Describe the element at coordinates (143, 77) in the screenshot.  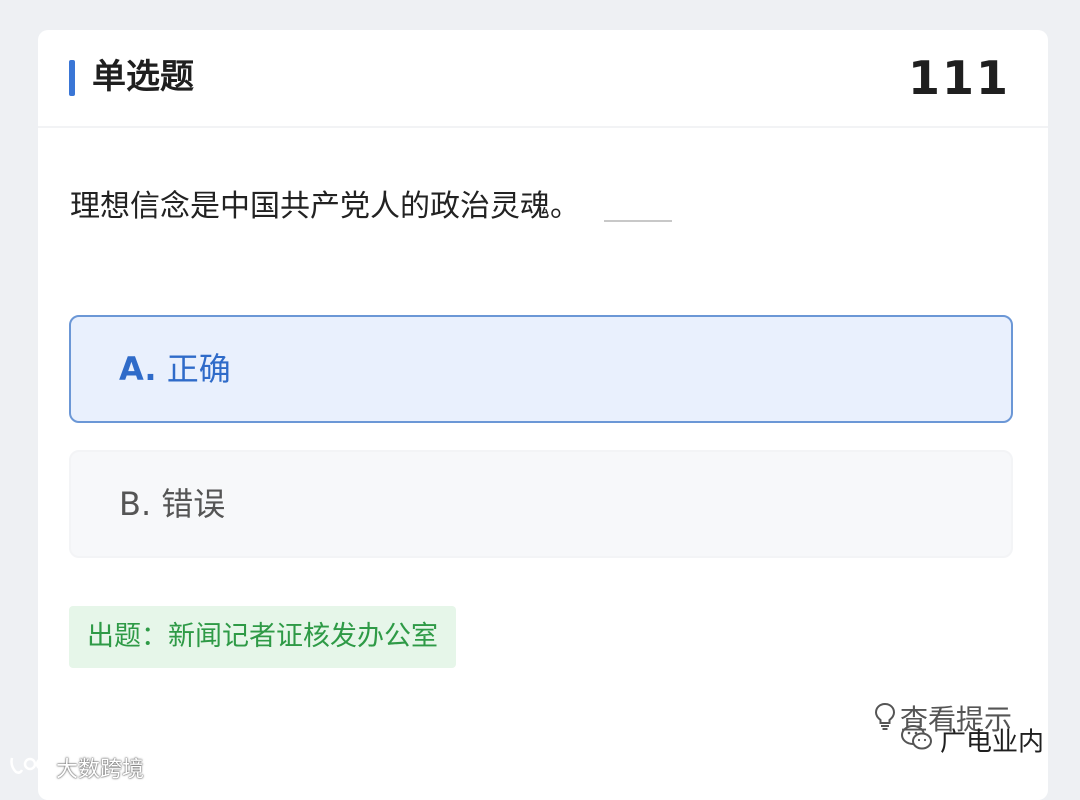
I see `question-type-title: 单选题` at that location.